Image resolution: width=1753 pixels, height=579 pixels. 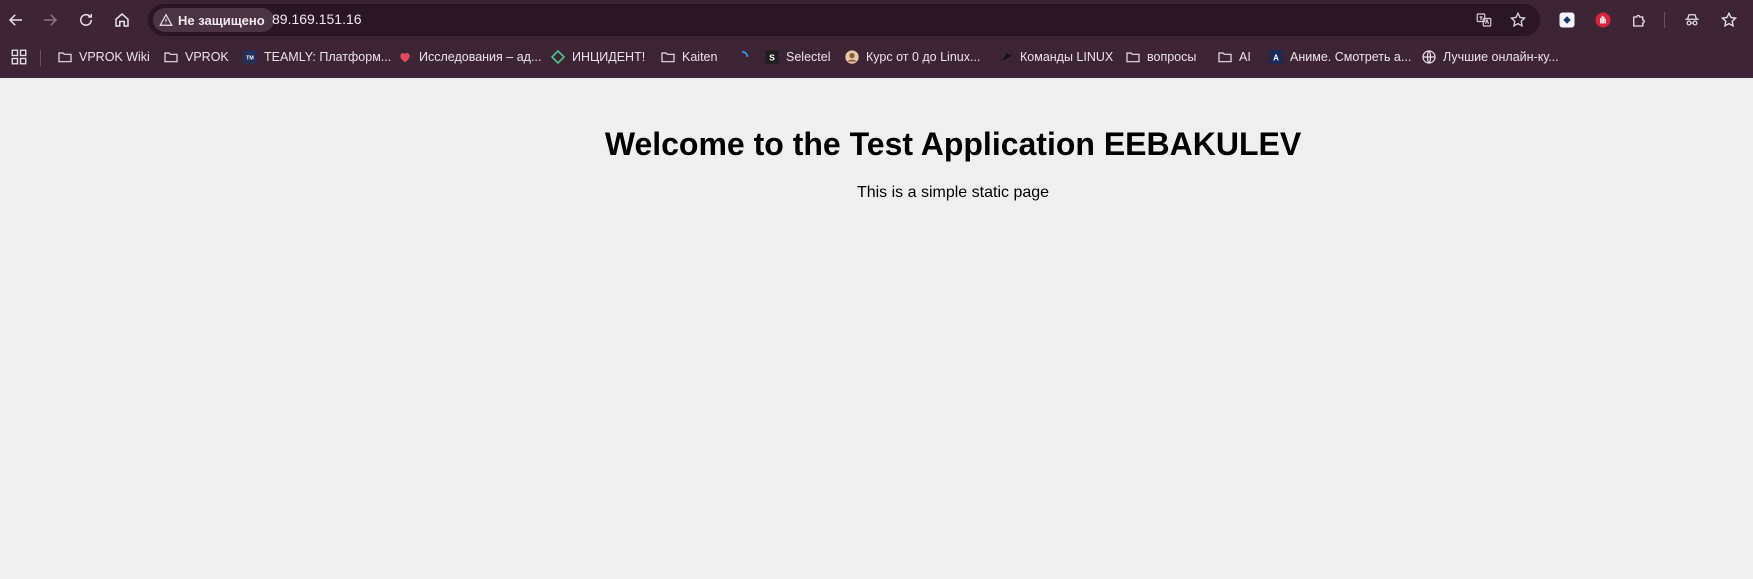 What do you see at coordinates (700, 57) in the screenshot?
I see `bookmark-label: Kaiten` at bounding box center [700, 57].